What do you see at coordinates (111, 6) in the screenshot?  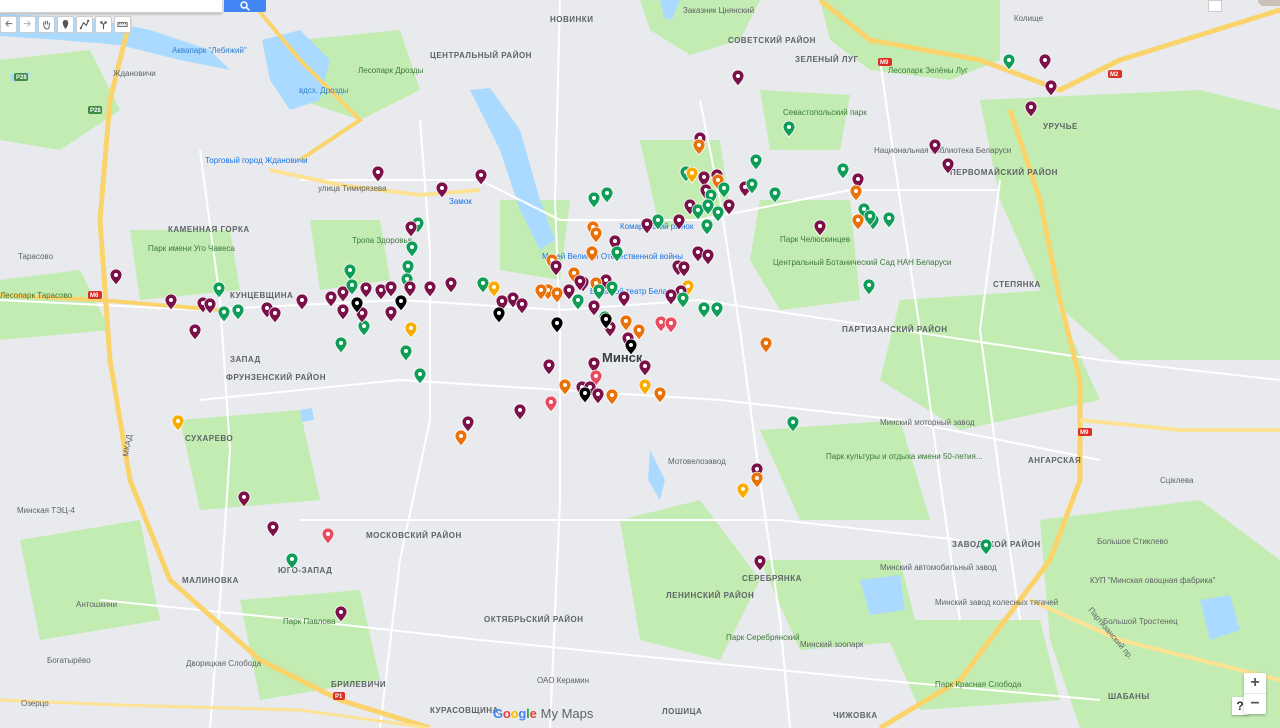 I see `search-input` at bounding box center [111, 6].